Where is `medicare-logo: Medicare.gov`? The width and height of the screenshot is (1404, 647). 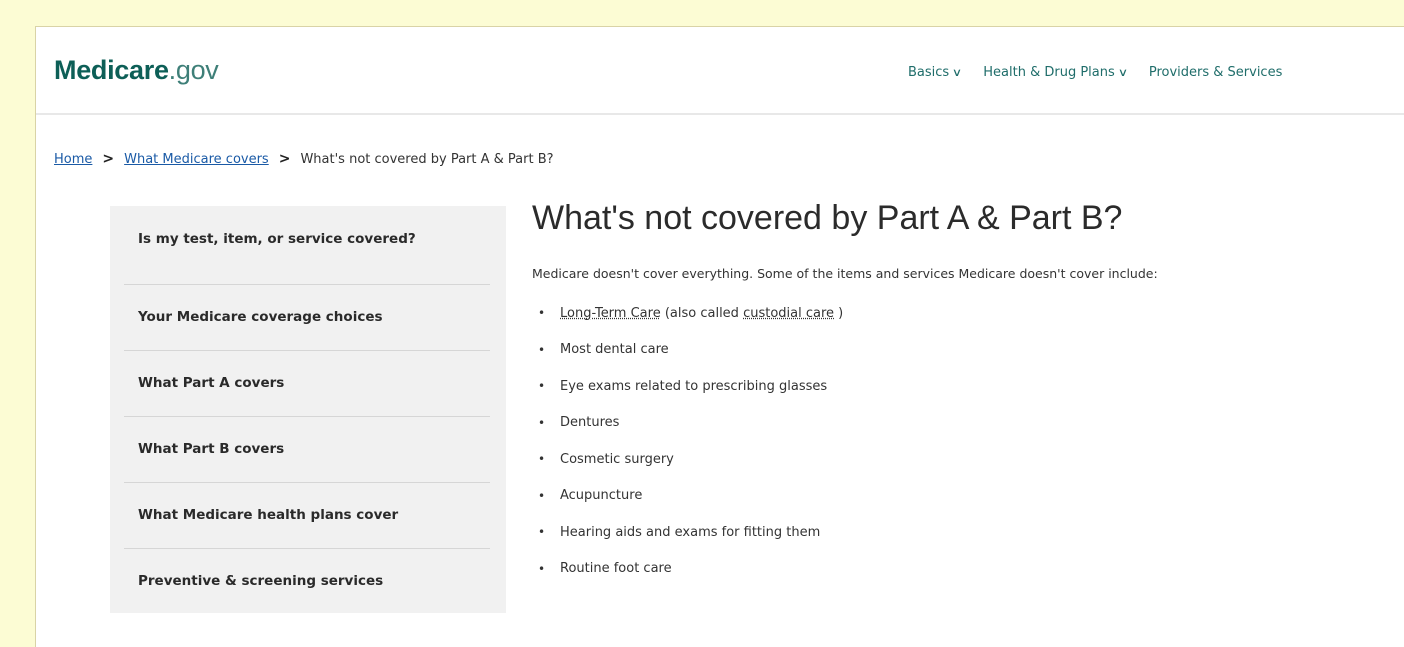 medicare-logo: Medicare.gov is located at coordinates (136, 70).